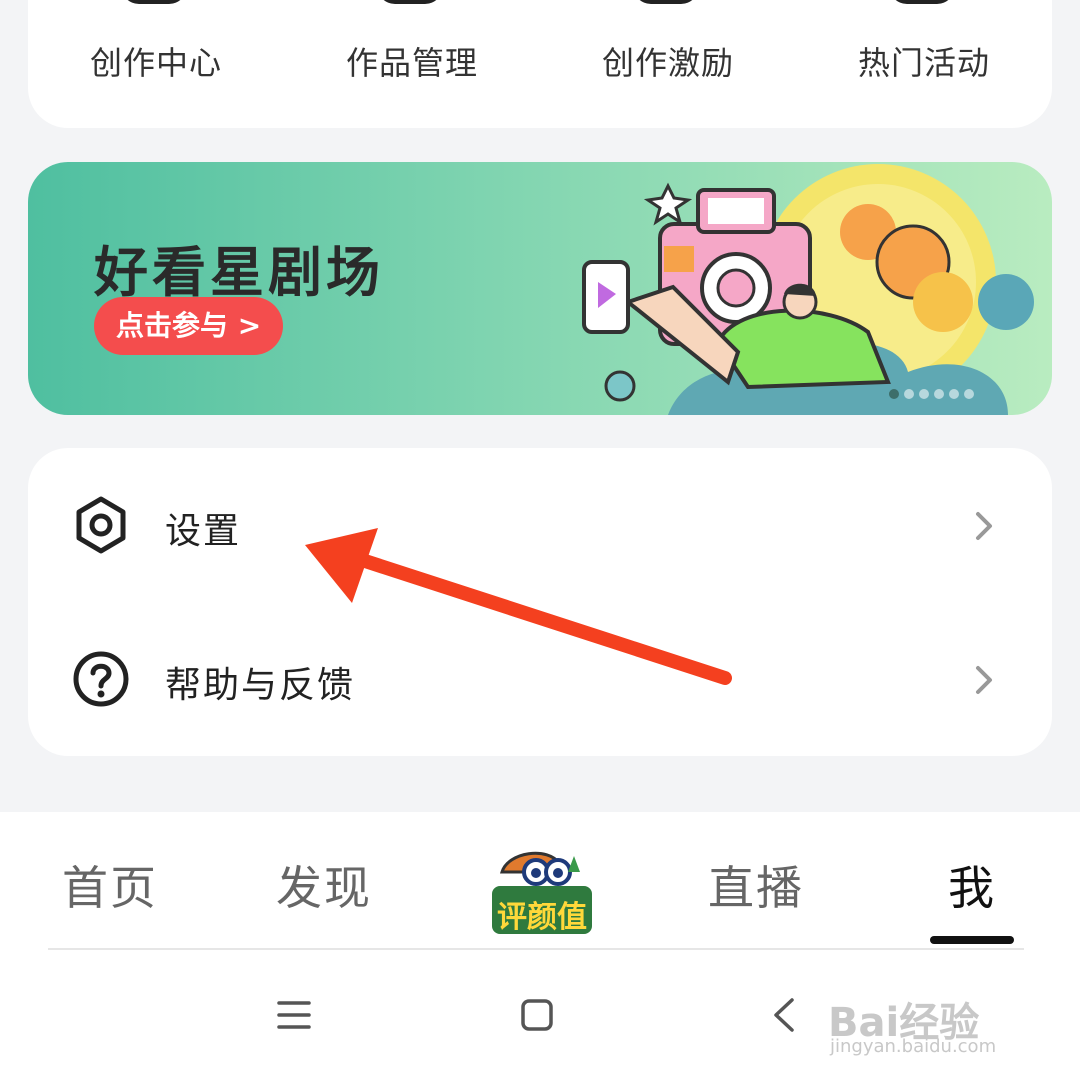  Describe the element at coordinates (756, 885) in the screenshot. I see `tab-live: 直播` at that location.